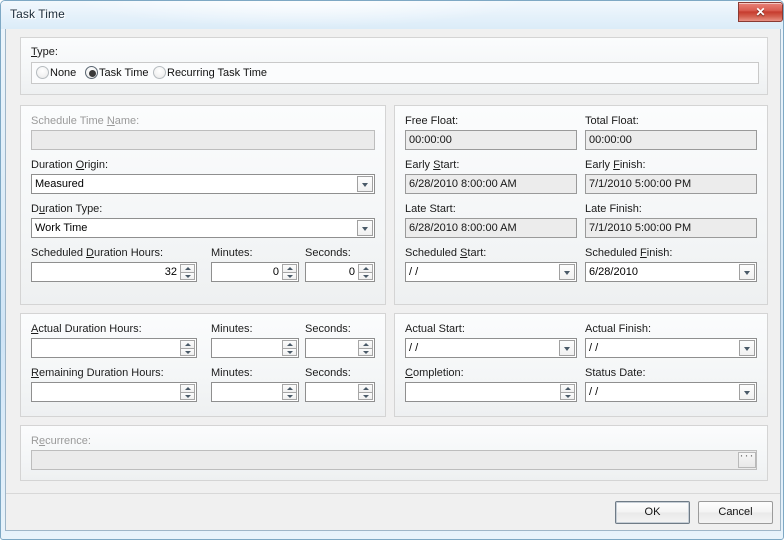 The image size is (784, 540). What do you see at coordinates (203, 140) in the screenshot?
I see `schedule-time-name-input` at bounding box center [203, 140].